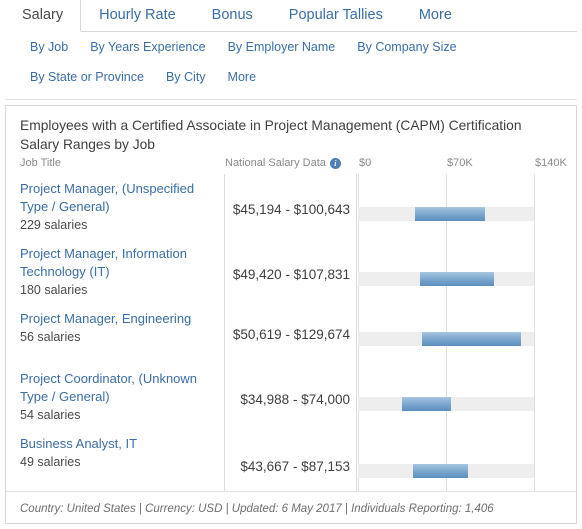 Image resolution: width=582 pixels, height=529 pixels. Describe the element at coordinates (119, 444) in the screenshot. I see `job-title-link: Business Analyst, IT` at that location.